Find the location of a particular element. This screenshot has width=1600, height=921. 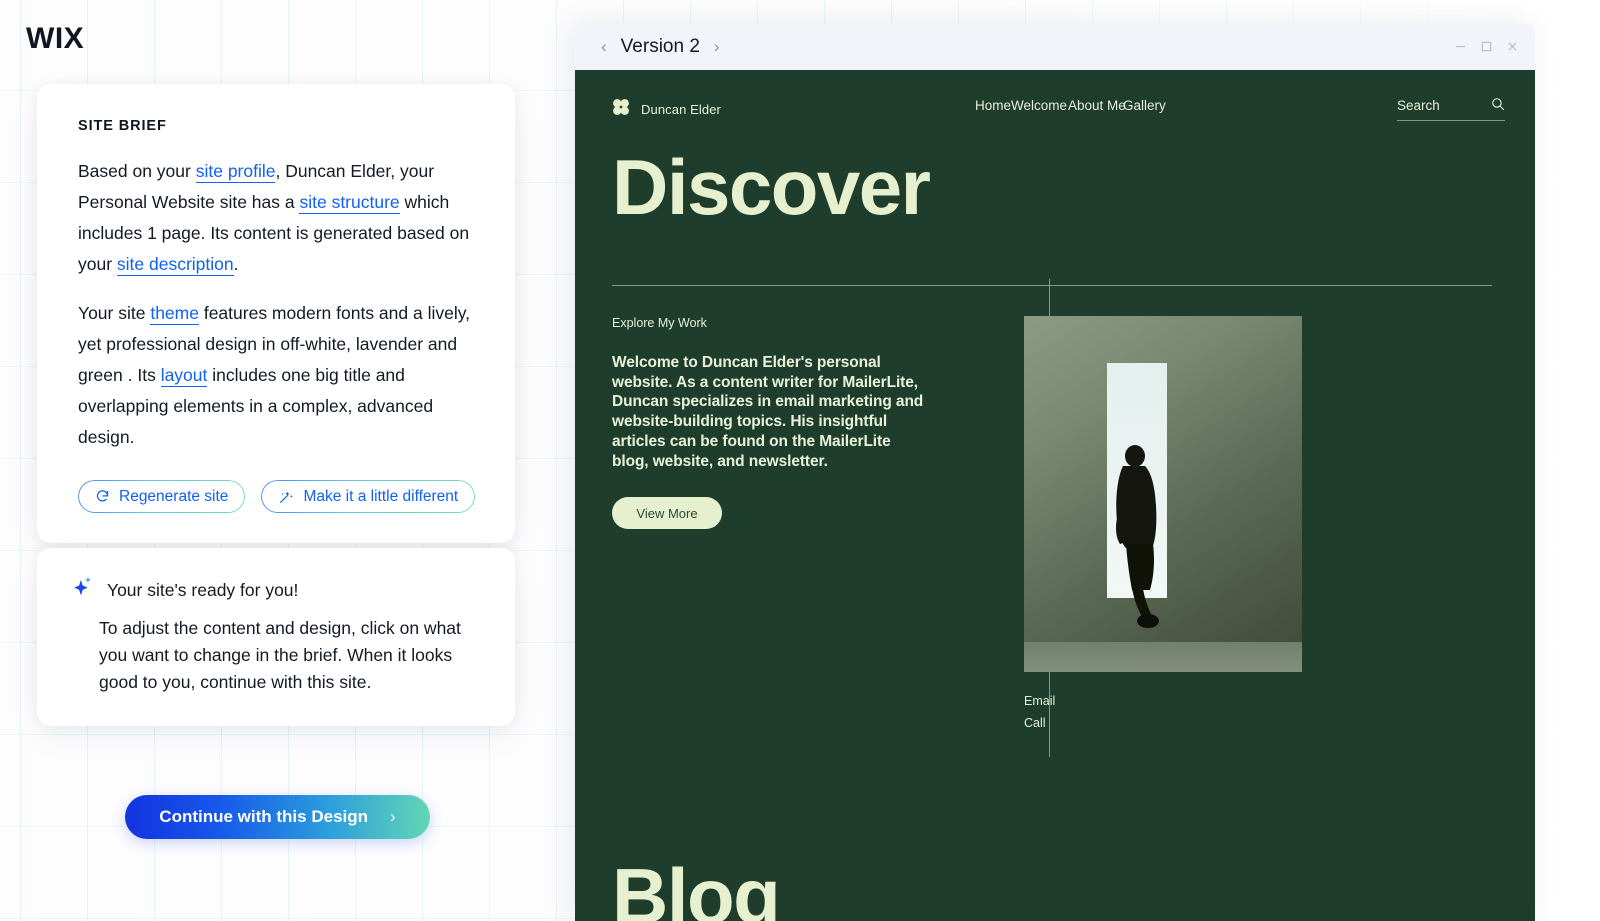

nav-item-home: Home is located at coordinates (993, 105).